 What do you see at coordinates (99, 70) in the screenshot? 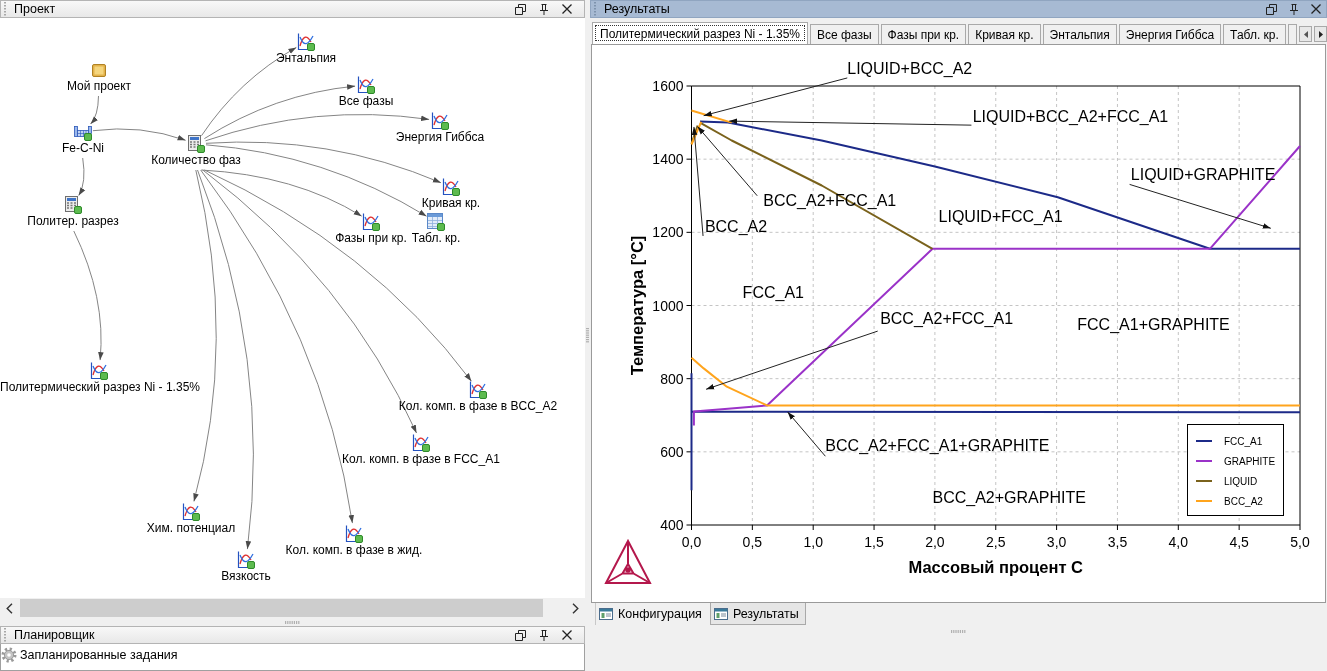
I see `folder-icon` at bounding box center [99, 70].